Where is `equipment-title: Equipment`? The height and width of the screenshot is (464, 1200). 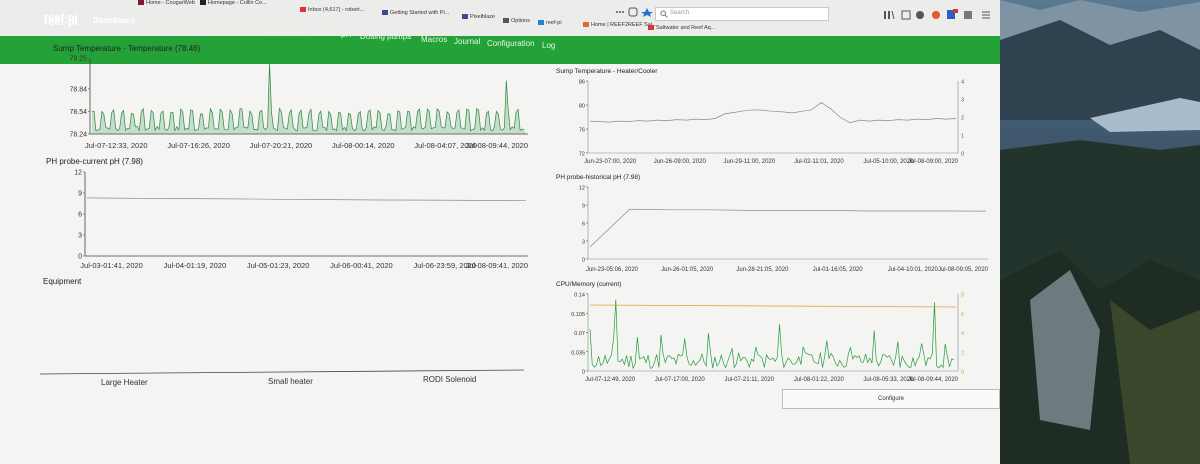
equipment-title: Equipment is located at coordinates (62, 281).